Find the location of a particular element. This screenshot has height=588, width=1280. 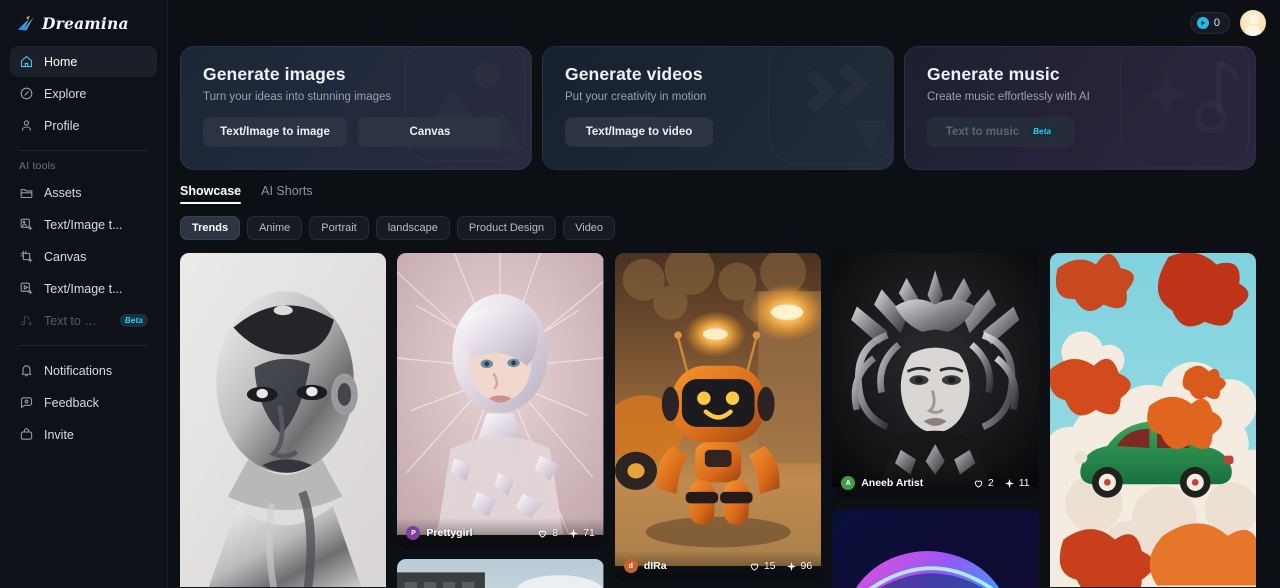

sparks-count: 11 is located at coordinates (1024, 483).